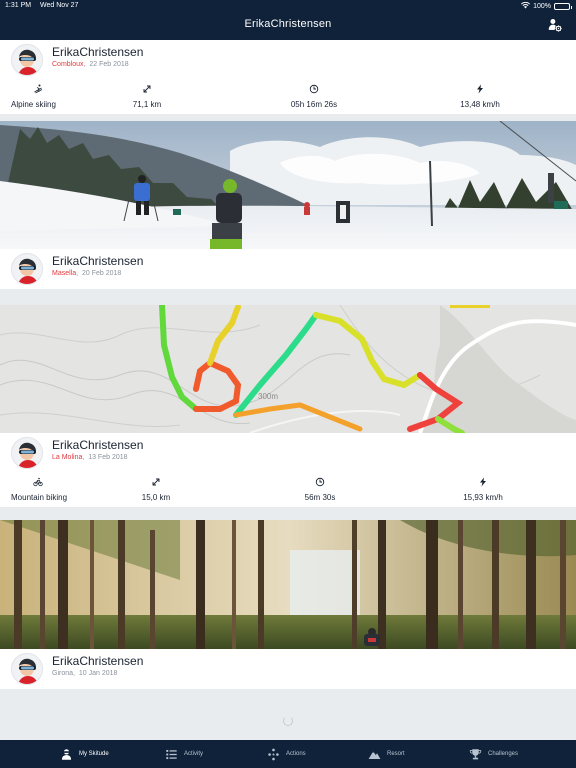 The image size is (576, 768). I want to click on navigation-bar: ErikaChristensen, so click(288, 26).